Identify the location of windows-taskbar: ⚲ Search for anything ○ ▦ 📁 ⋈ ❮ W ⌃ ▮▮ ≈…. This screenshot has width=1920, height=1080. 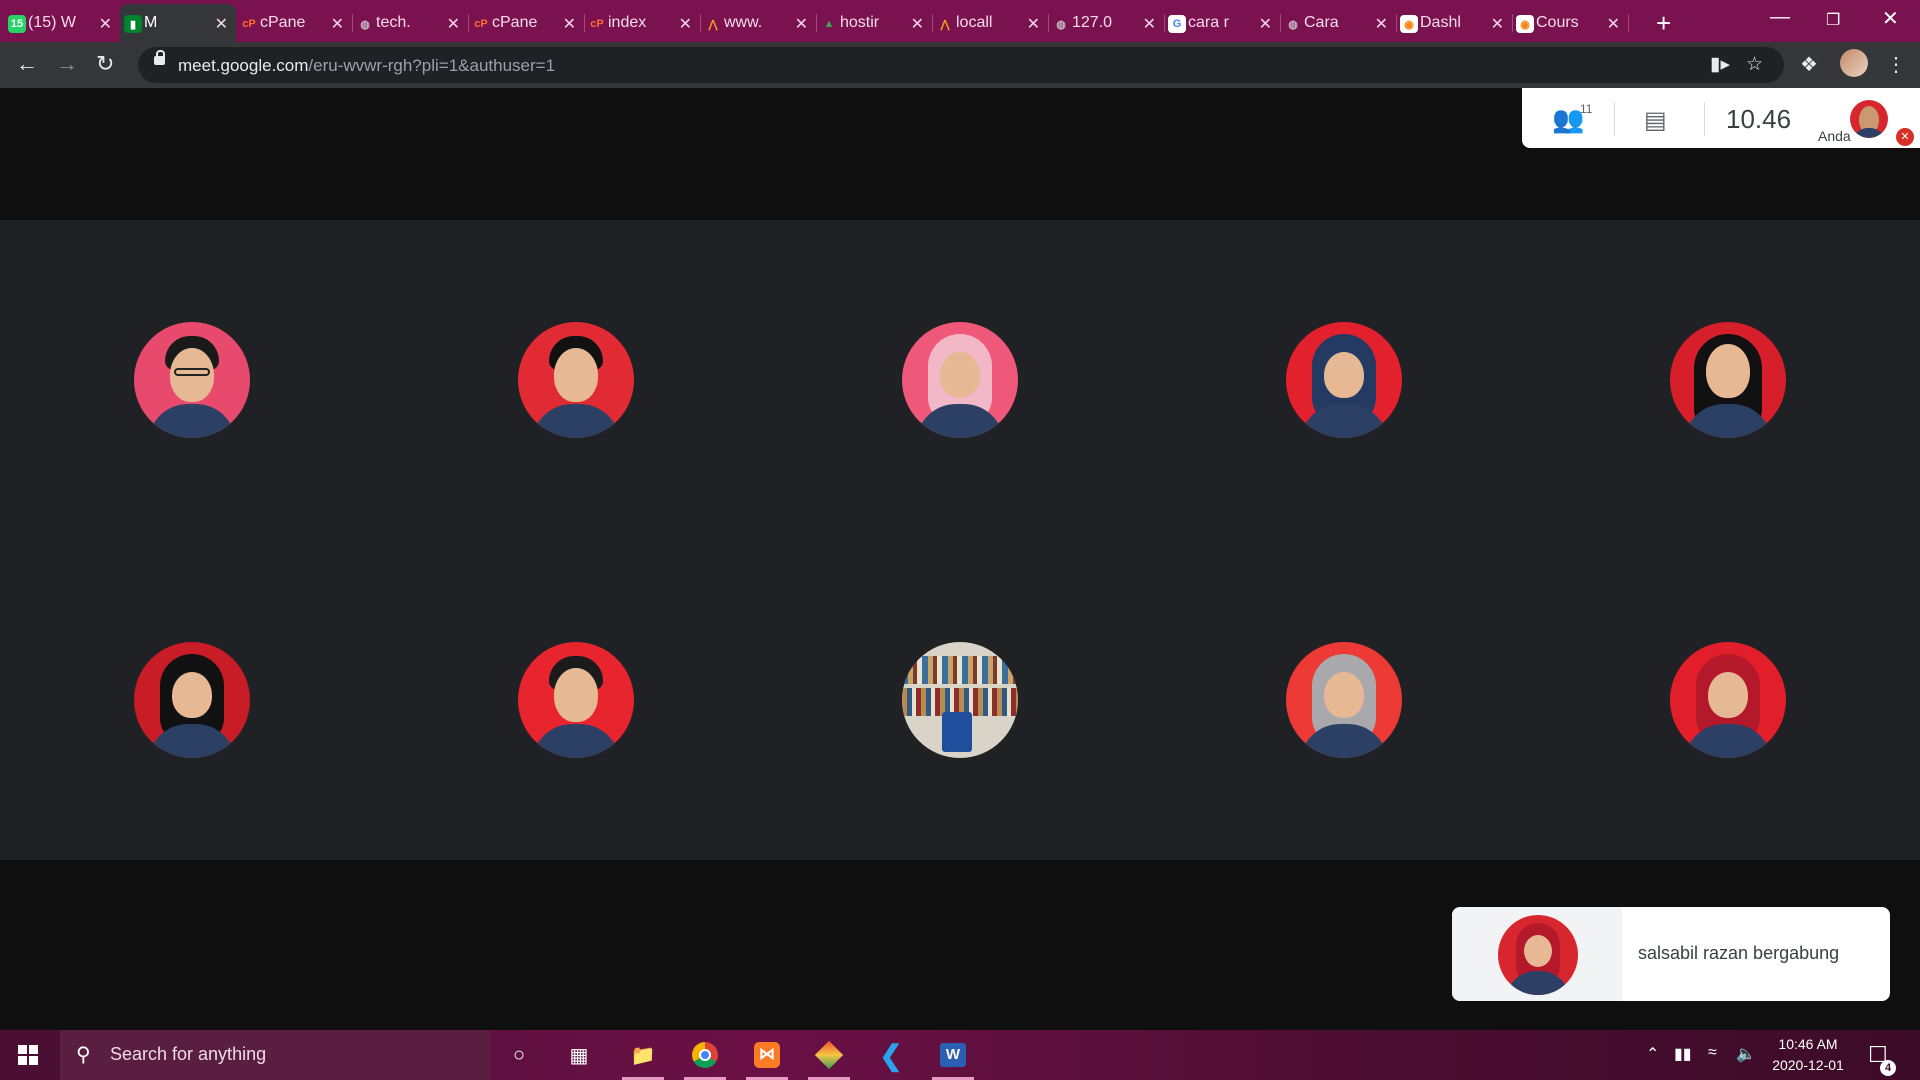
(960, 1055).